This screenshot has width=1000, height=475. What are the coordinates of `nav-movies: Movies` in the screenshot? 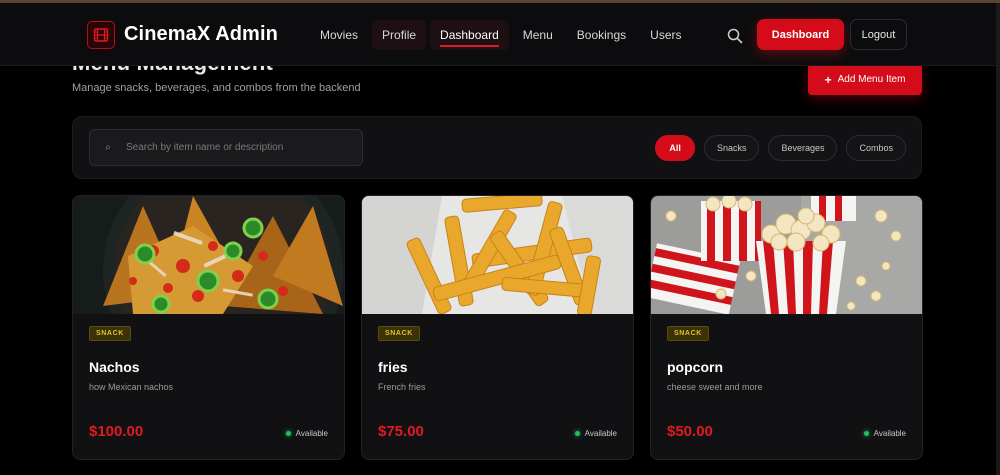 It's located at (339, 35).